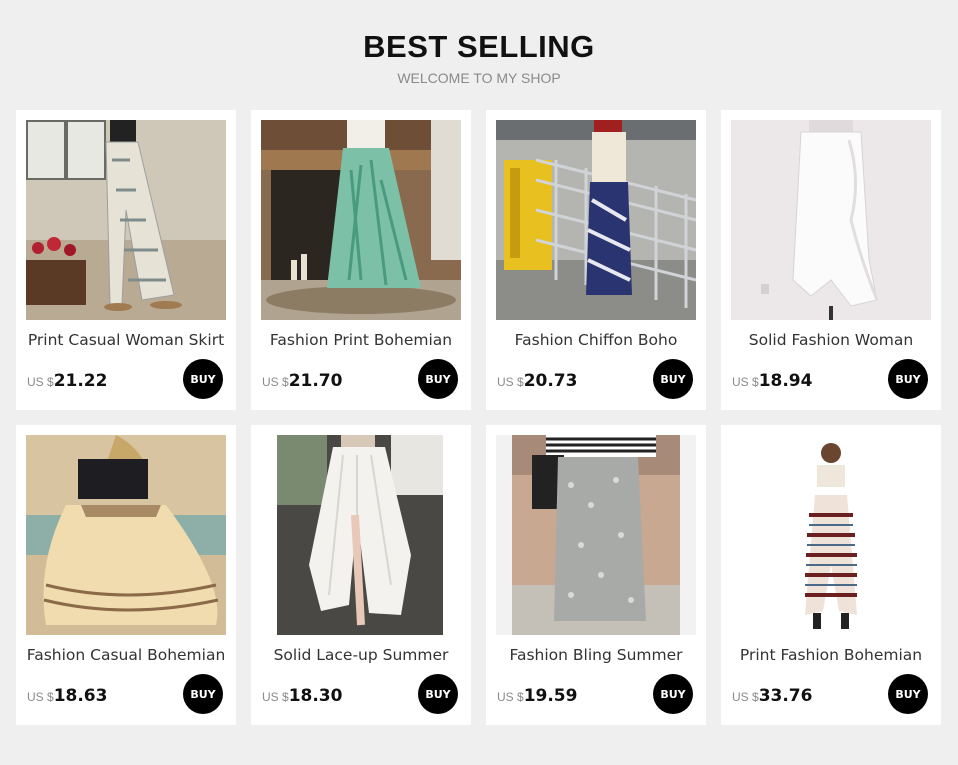 The width and height of the screenshot is (958, 765). Describe the element at coordinates (550, 696) in the screenshot. I see `price-amount: 19.59` at that location.